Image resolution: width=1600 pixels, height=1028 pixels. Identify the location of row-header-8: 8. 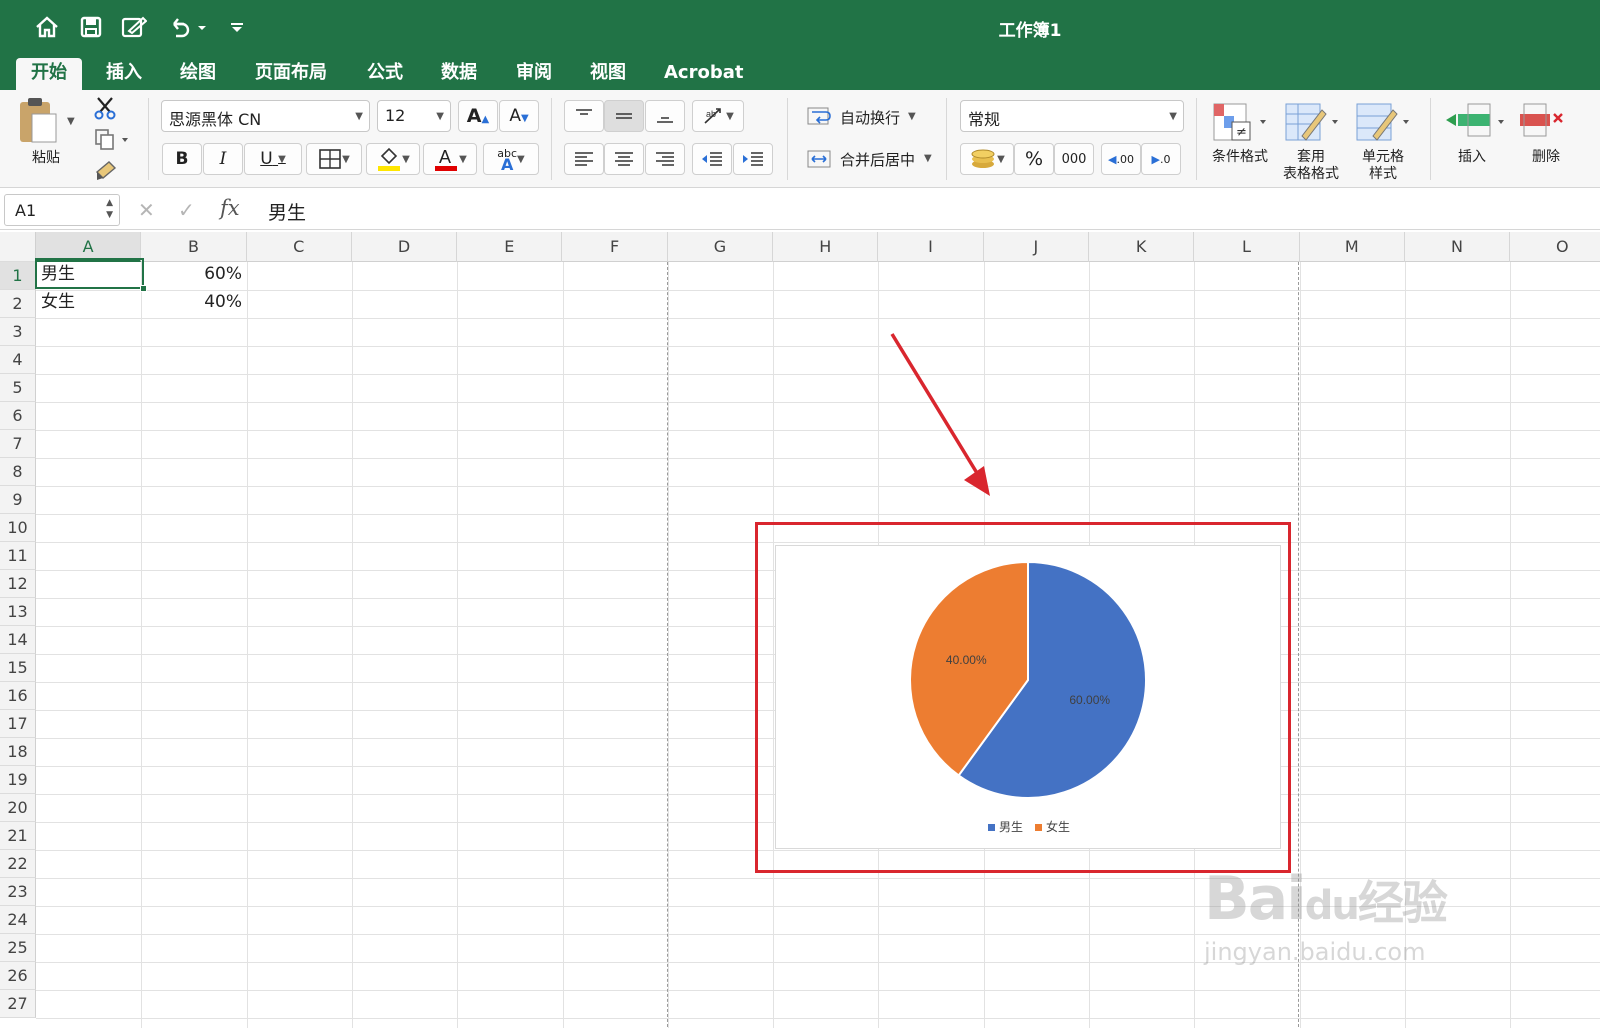
(18, 472).